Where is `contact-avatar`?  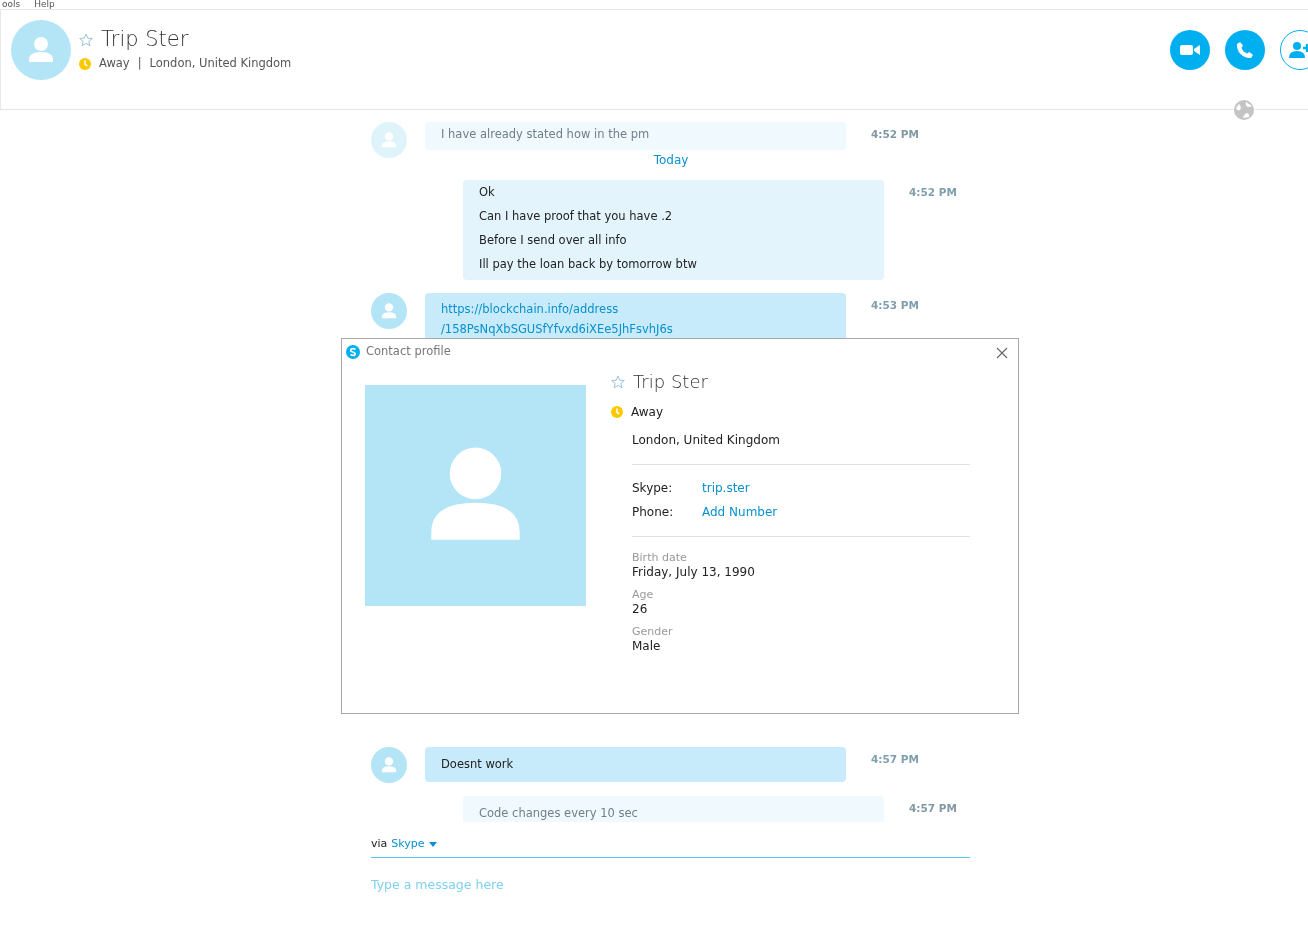 contact-avatar is located at coordinates (41, 50).